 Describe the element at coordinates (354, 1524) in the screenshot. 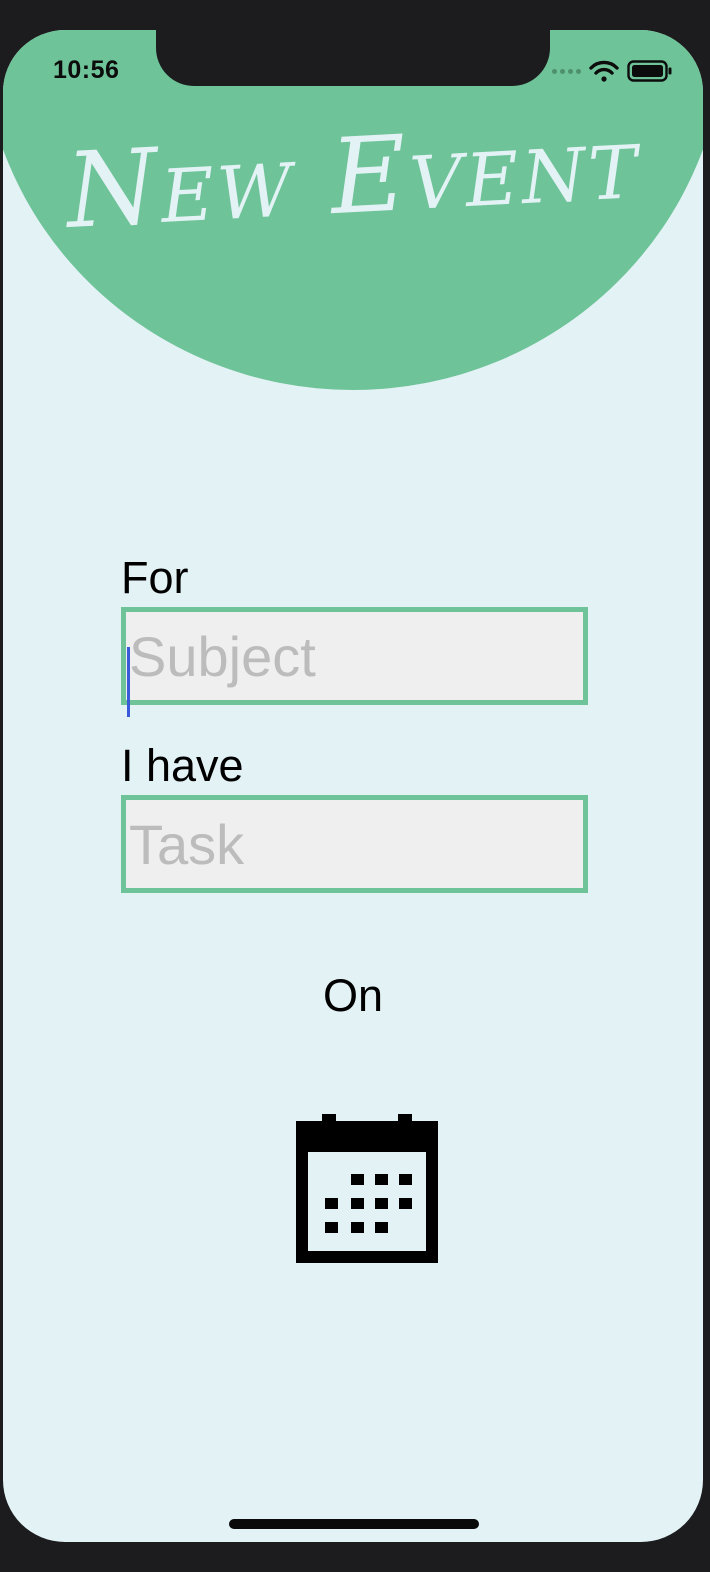

I see `home-indicator` at that location.